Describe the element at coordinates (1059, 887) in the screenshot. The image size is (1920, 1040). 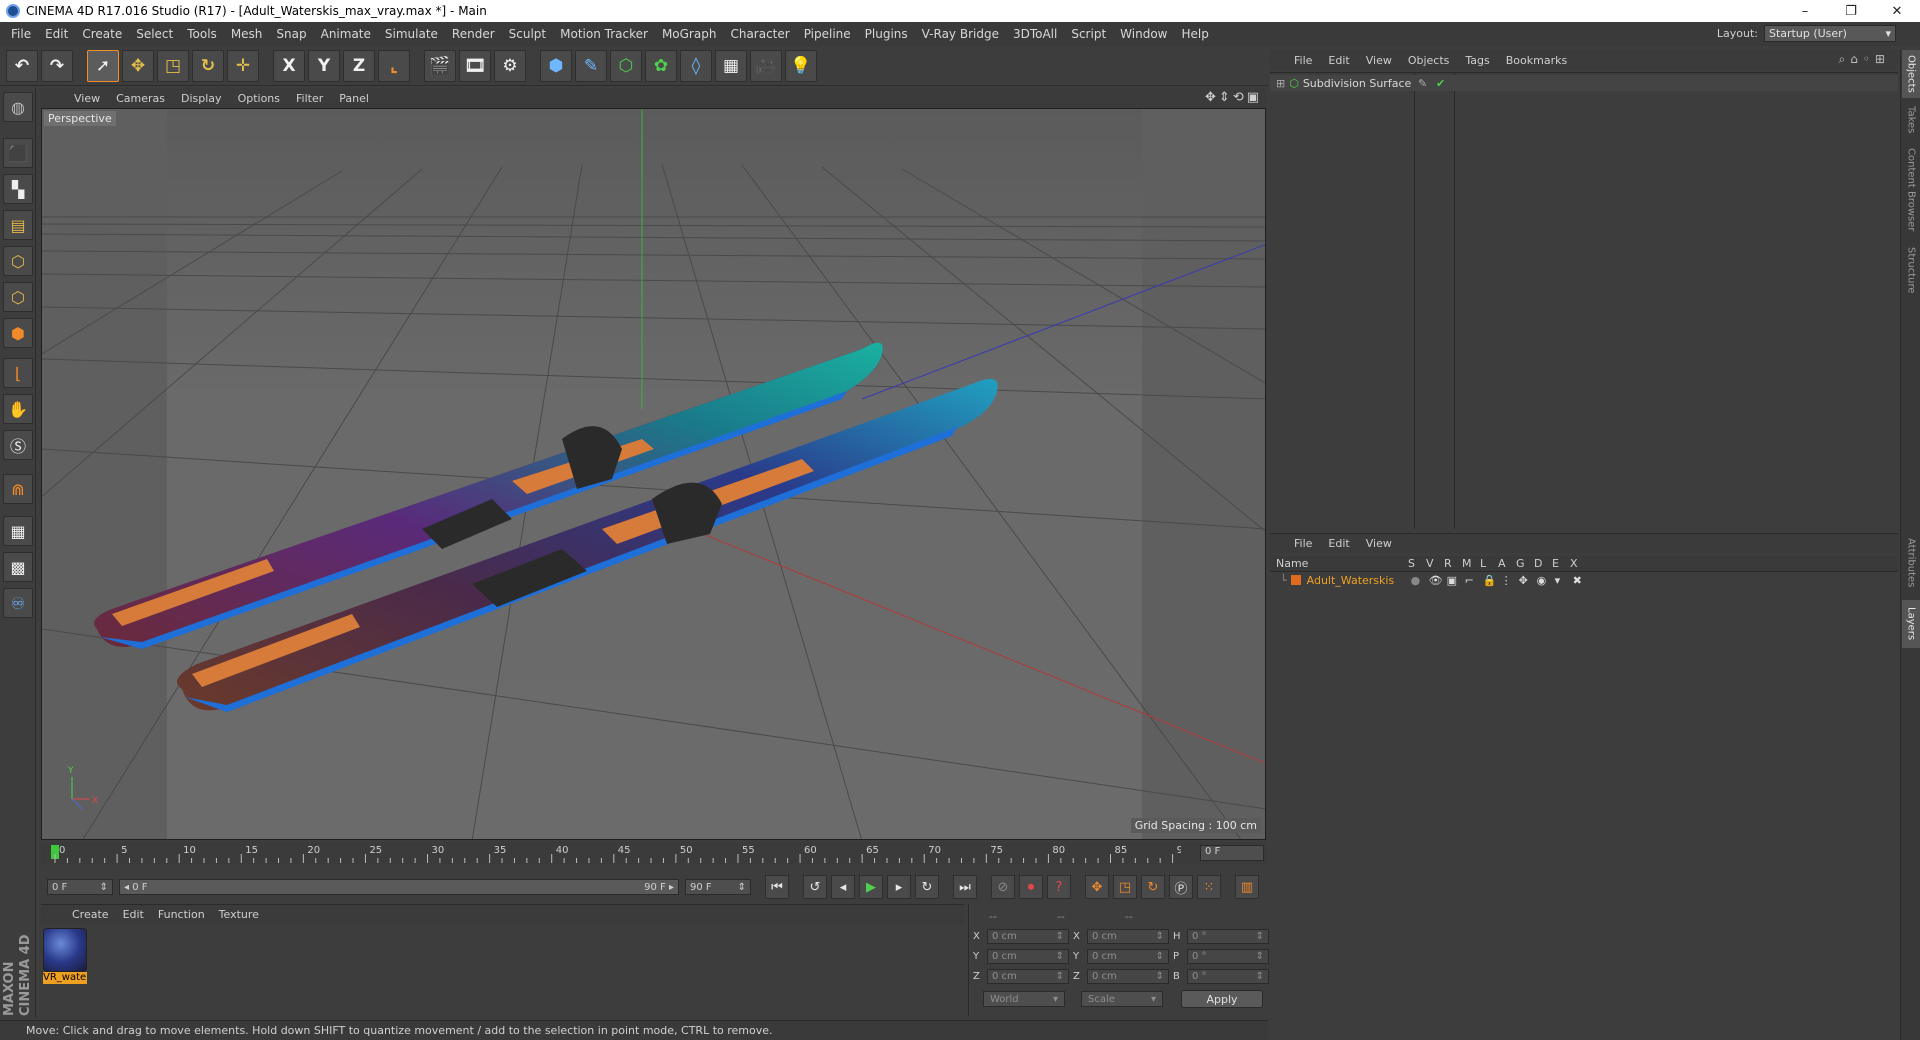
I see `autokey-button: ?` at that location.